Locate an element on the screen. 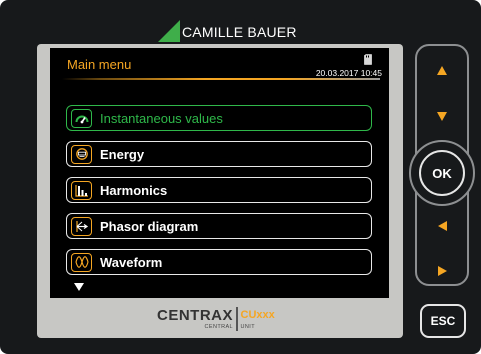  left-arrow-icon is located at coordinates (442, 226).